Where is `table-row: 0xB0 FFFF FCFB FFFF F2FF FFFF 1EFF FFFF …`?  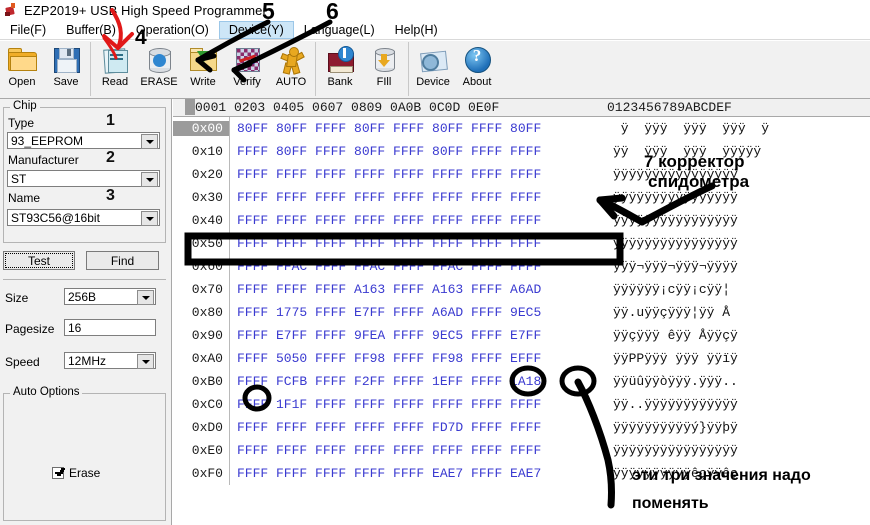
table-row: 0xB0 FFFF FCFB FFFF F2FF FFFF 1EFF FFFF … is located at coordinates (521, 381).